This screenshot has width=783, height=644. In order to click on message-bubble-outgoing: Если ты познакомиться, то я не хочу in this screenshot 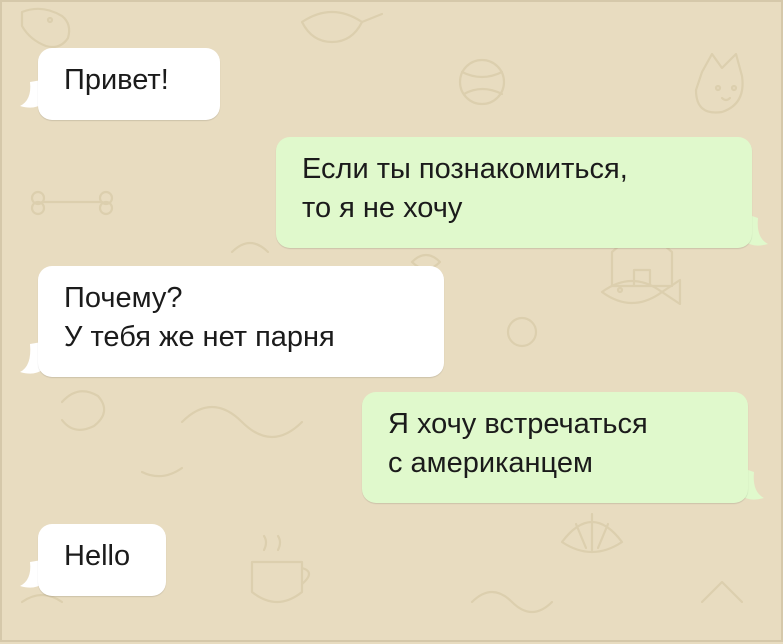, I will do `click(514, 192)`.